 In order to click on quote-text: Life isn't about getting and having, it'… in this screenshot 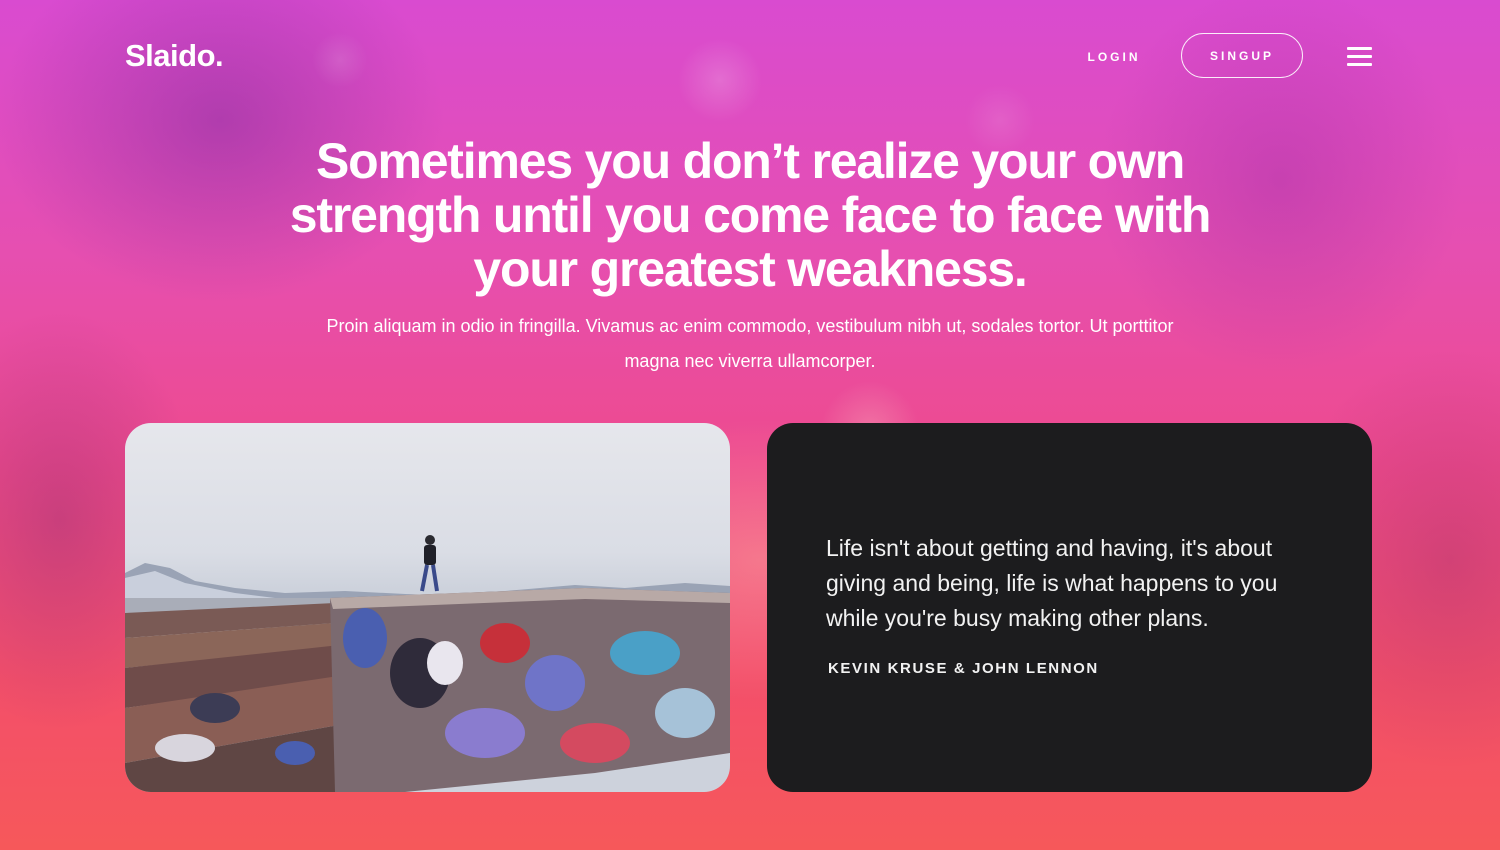, I will do `click(1052, 583)`.